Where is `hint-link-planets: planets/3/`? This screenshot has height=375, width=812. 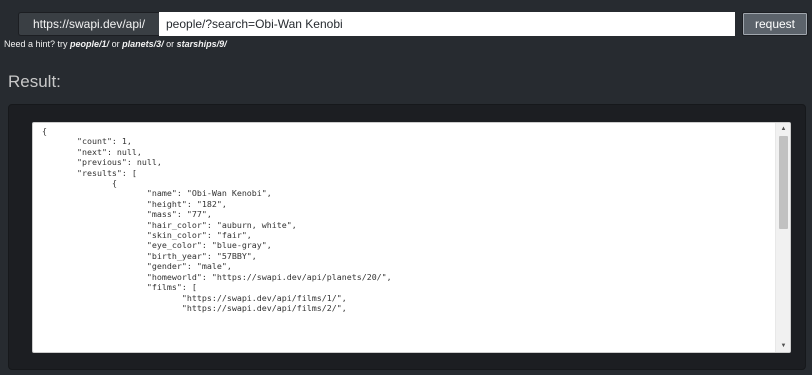 hint-link-planets: planets/3/ is located at coordinates (143, 44).